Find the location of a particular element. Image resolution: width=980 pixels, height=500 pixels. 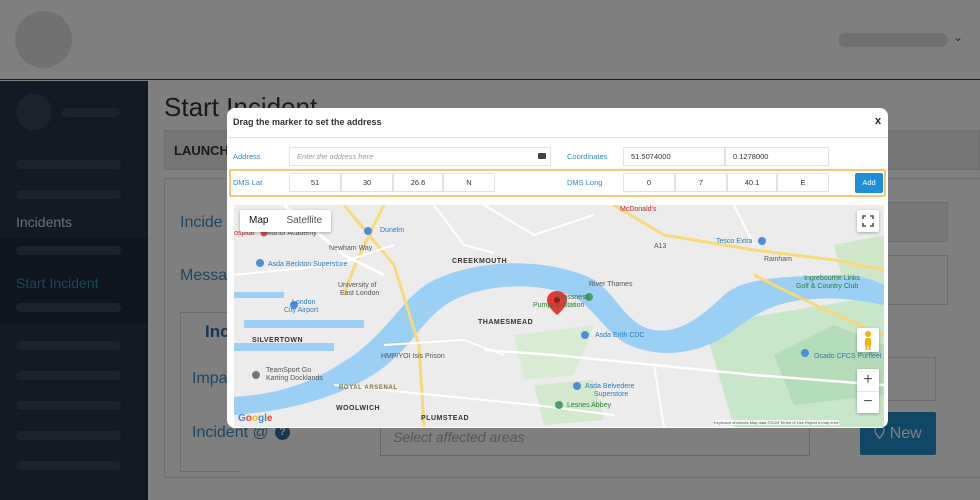

zoom-out-button: − is located at coordinates (868, 402).